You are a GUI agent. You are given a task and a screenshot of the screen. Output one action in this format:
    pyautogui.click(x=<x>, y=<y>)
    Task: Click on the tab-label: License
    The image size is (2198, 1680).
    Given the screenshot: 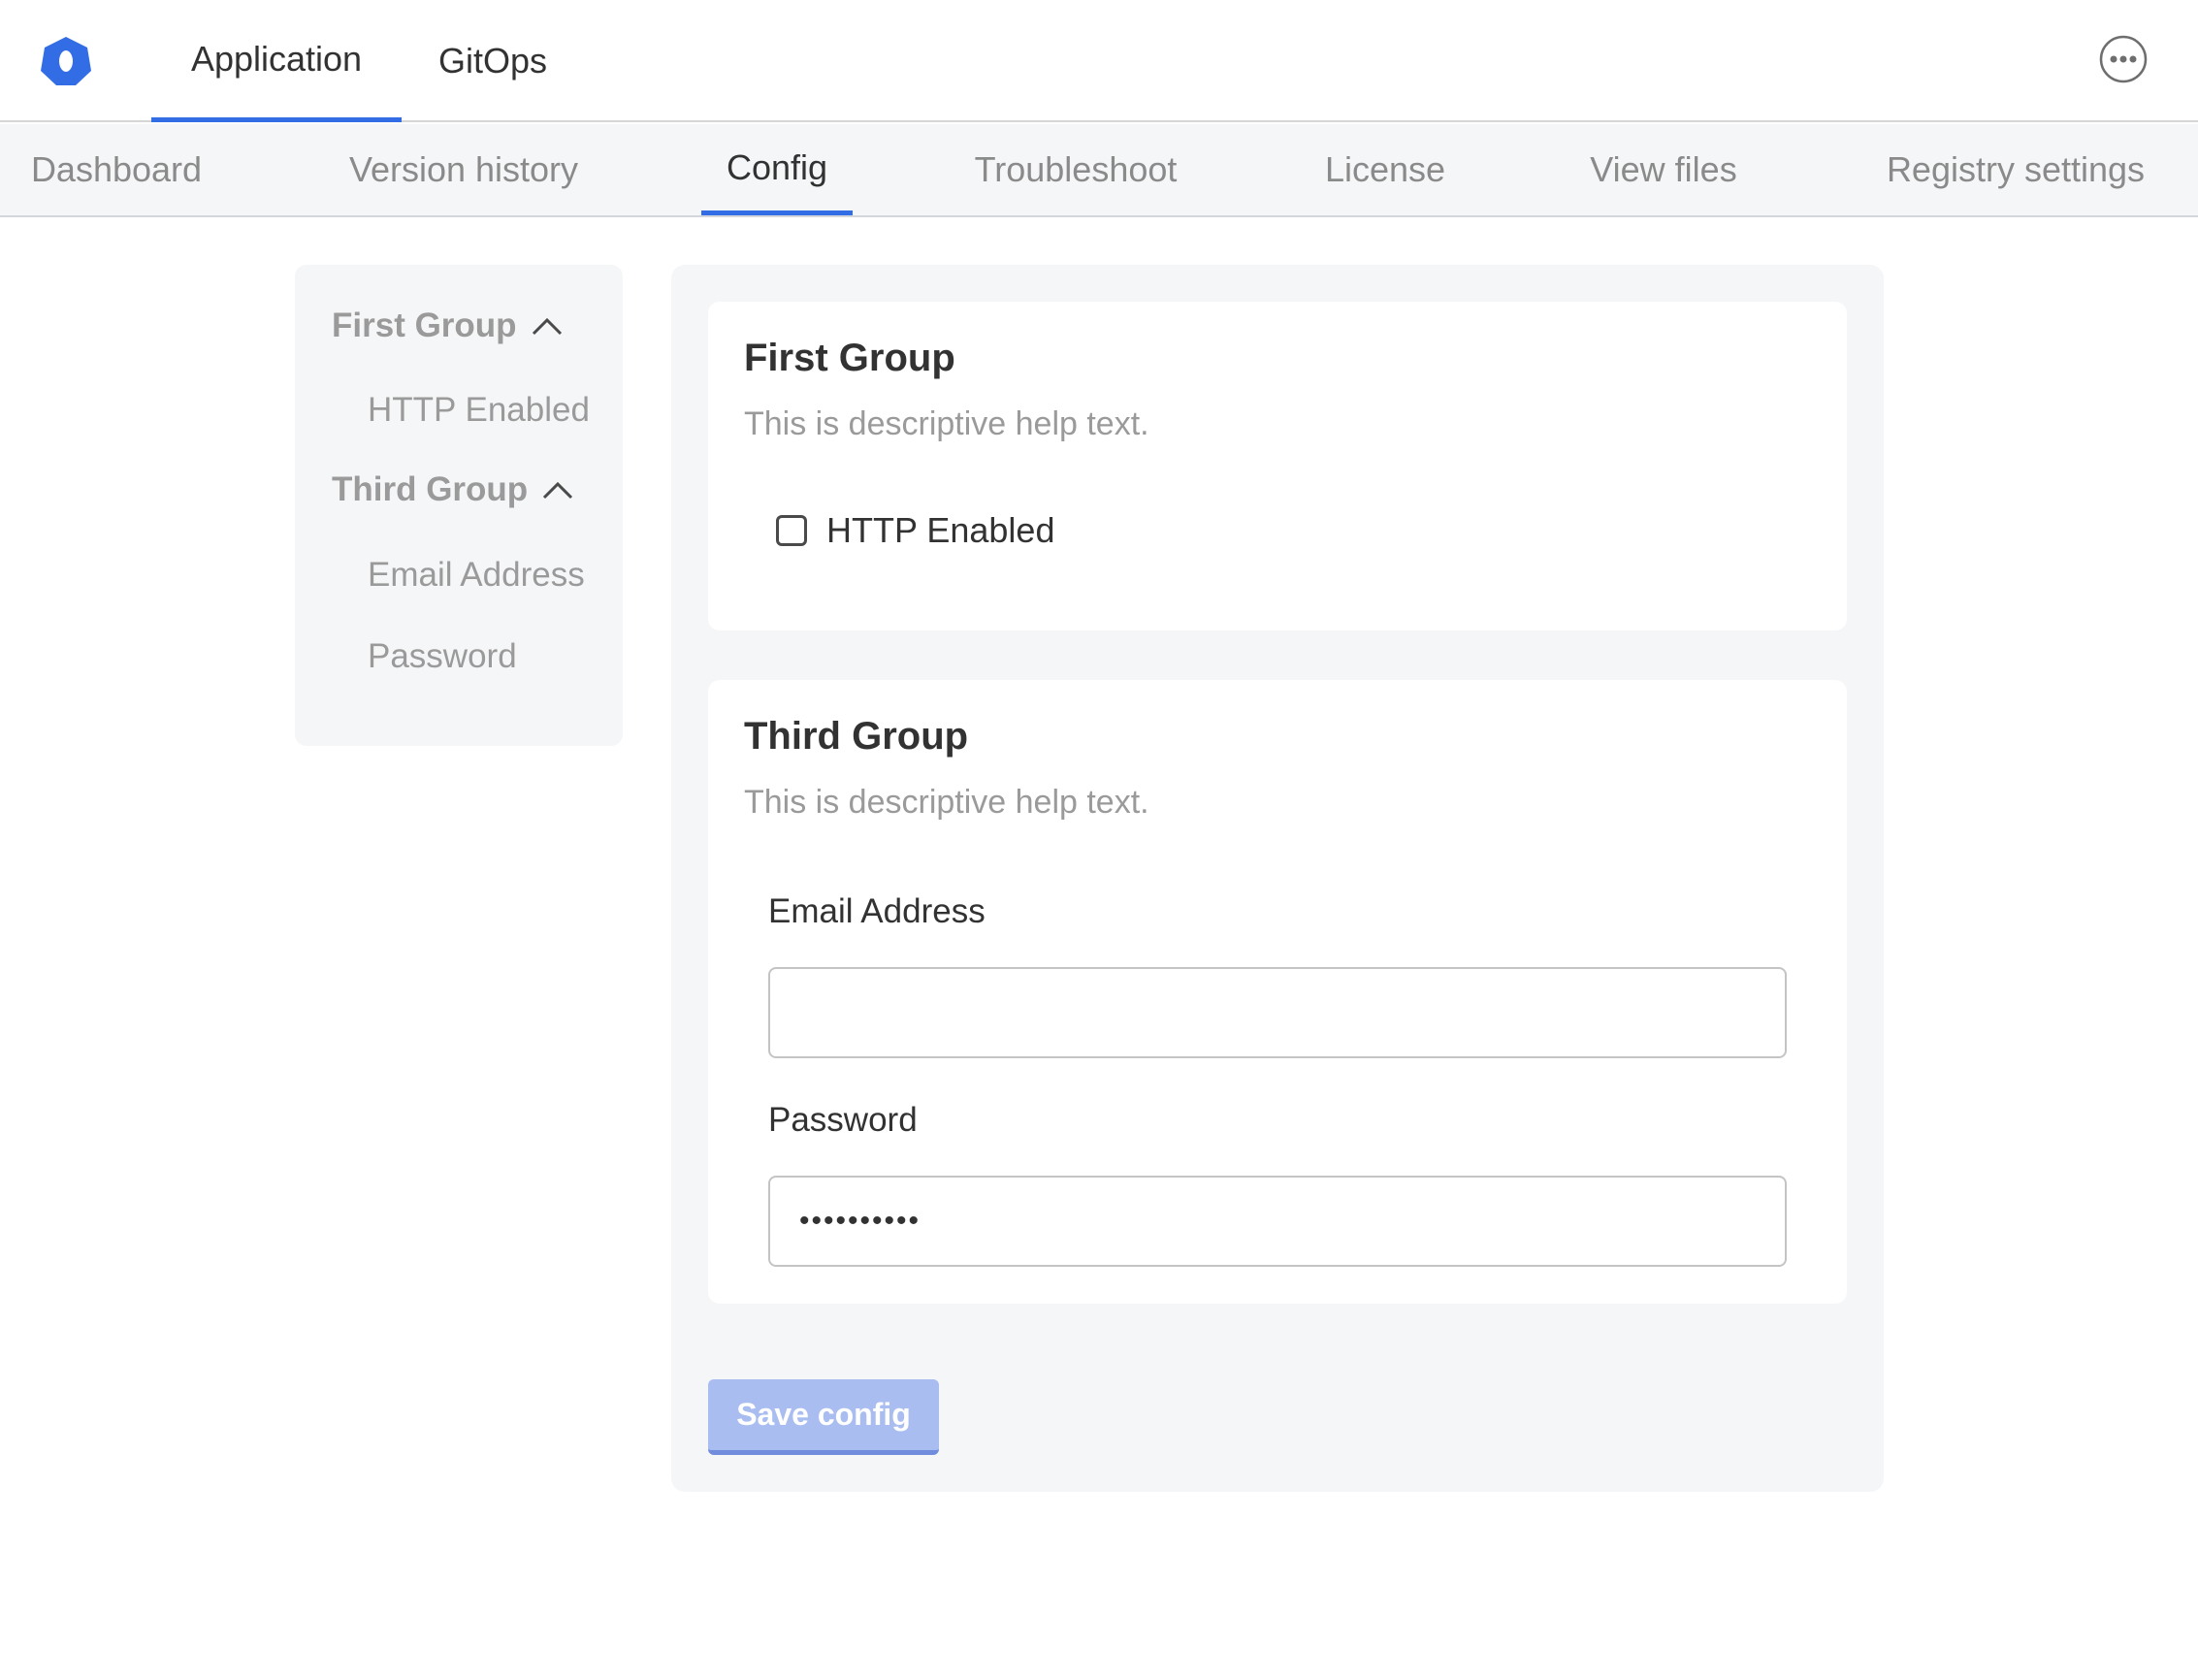 What is the action you would take?
    pyautogui.click(x=1385, y=169)
    